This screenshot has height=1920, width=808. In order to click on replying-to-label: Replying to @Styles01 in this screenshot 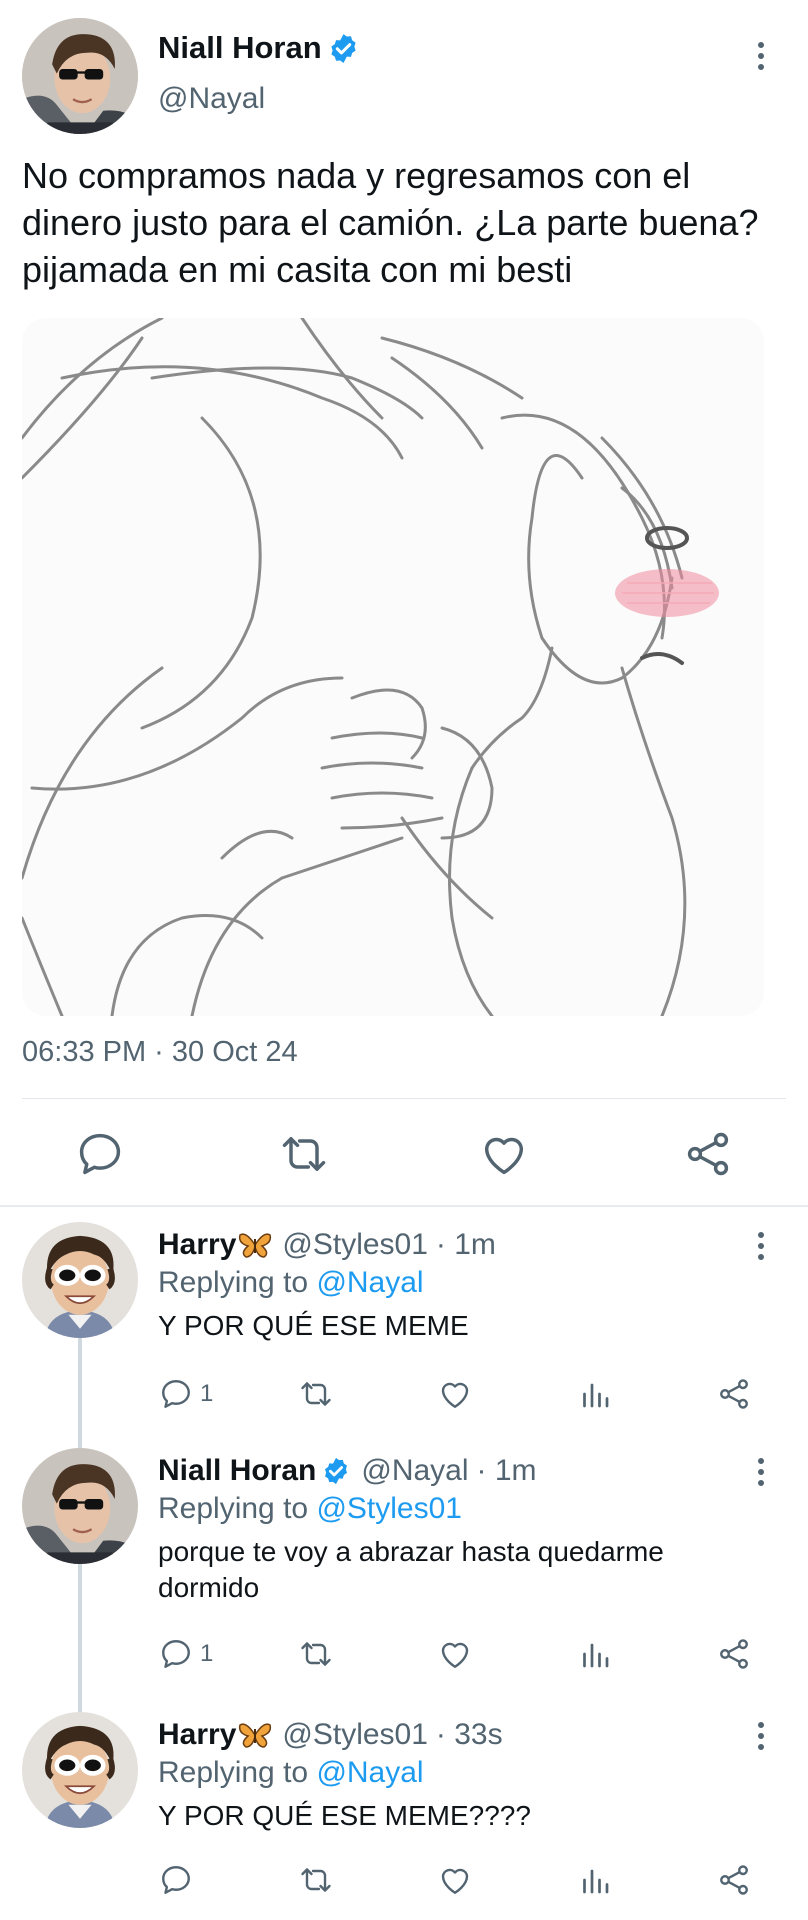, I will do `click(310, 1509)`.